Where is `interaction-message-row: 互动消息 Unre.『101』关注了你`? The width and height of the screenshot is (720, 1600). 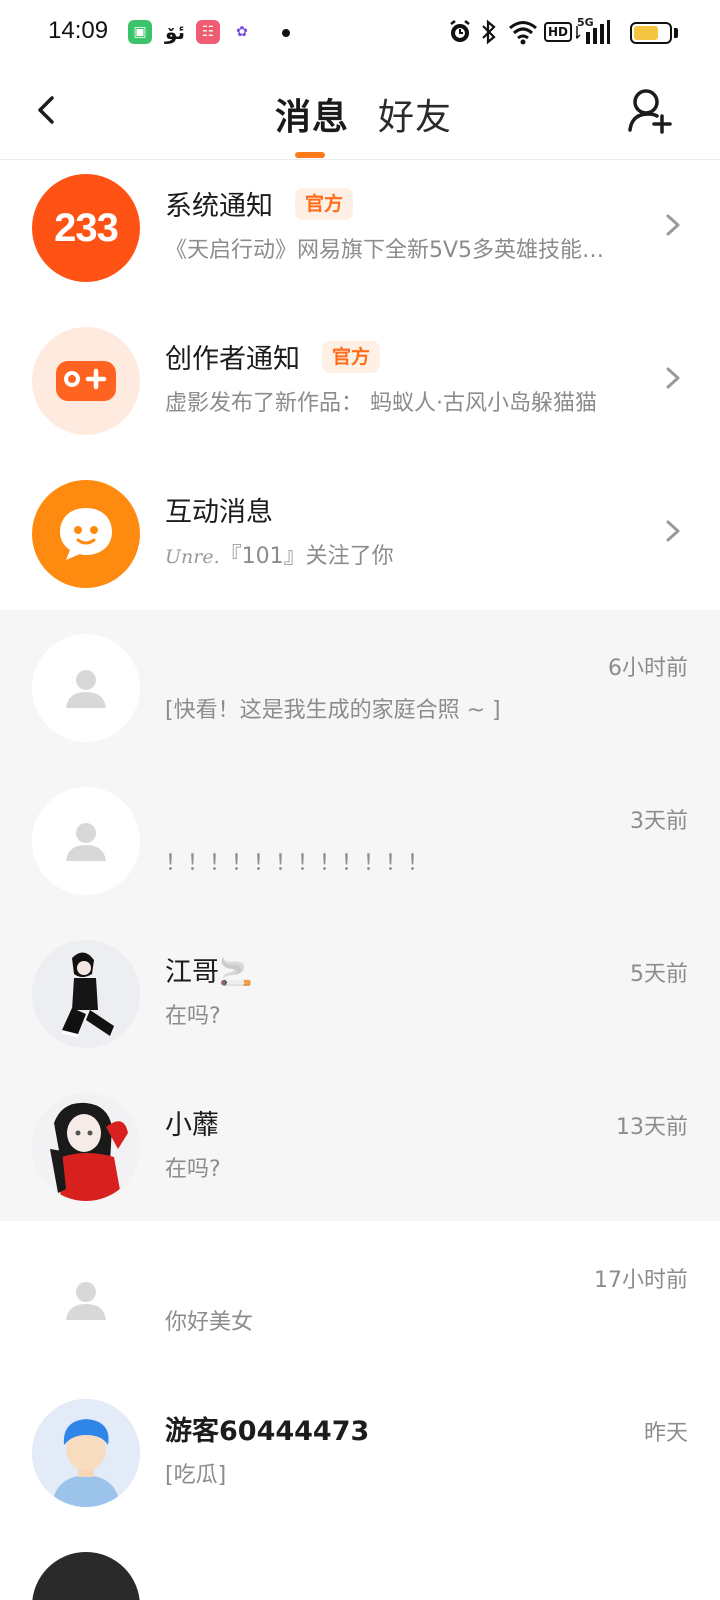 interaction-message-row: 互动消息 Unre.『101』关注了你 is located at coordinates (360, 534).